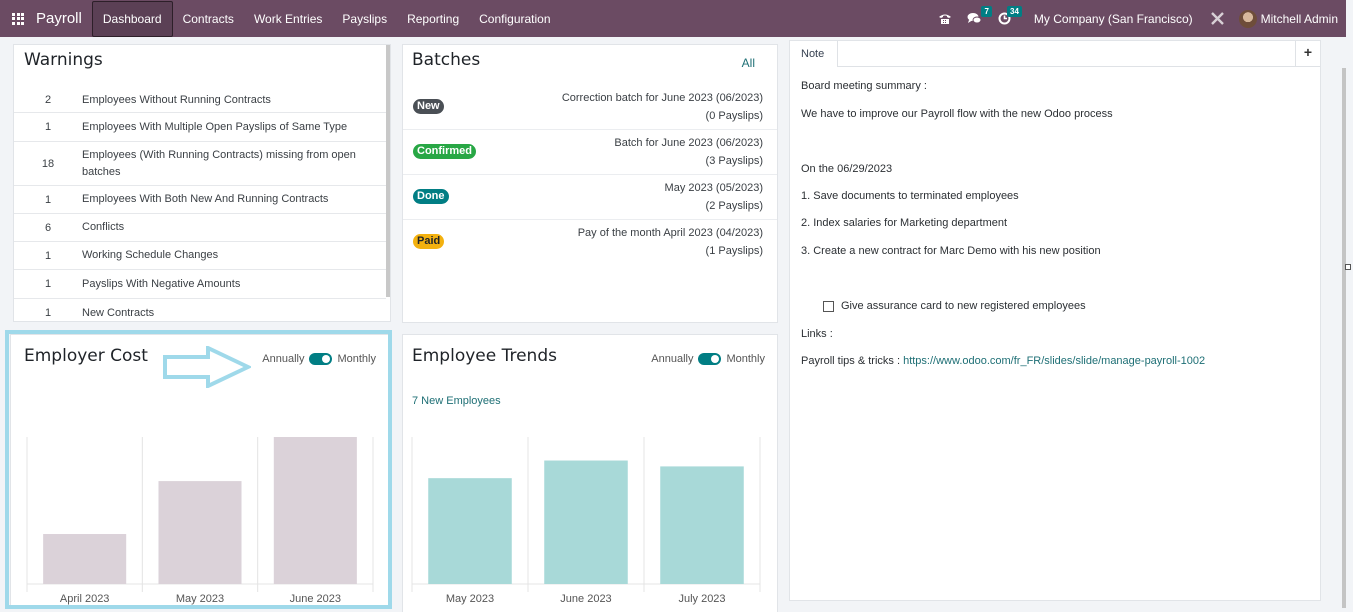 The width and height of the screenshot is (1353, 612). I want to click on apps-menu-button, so click(18, 18).